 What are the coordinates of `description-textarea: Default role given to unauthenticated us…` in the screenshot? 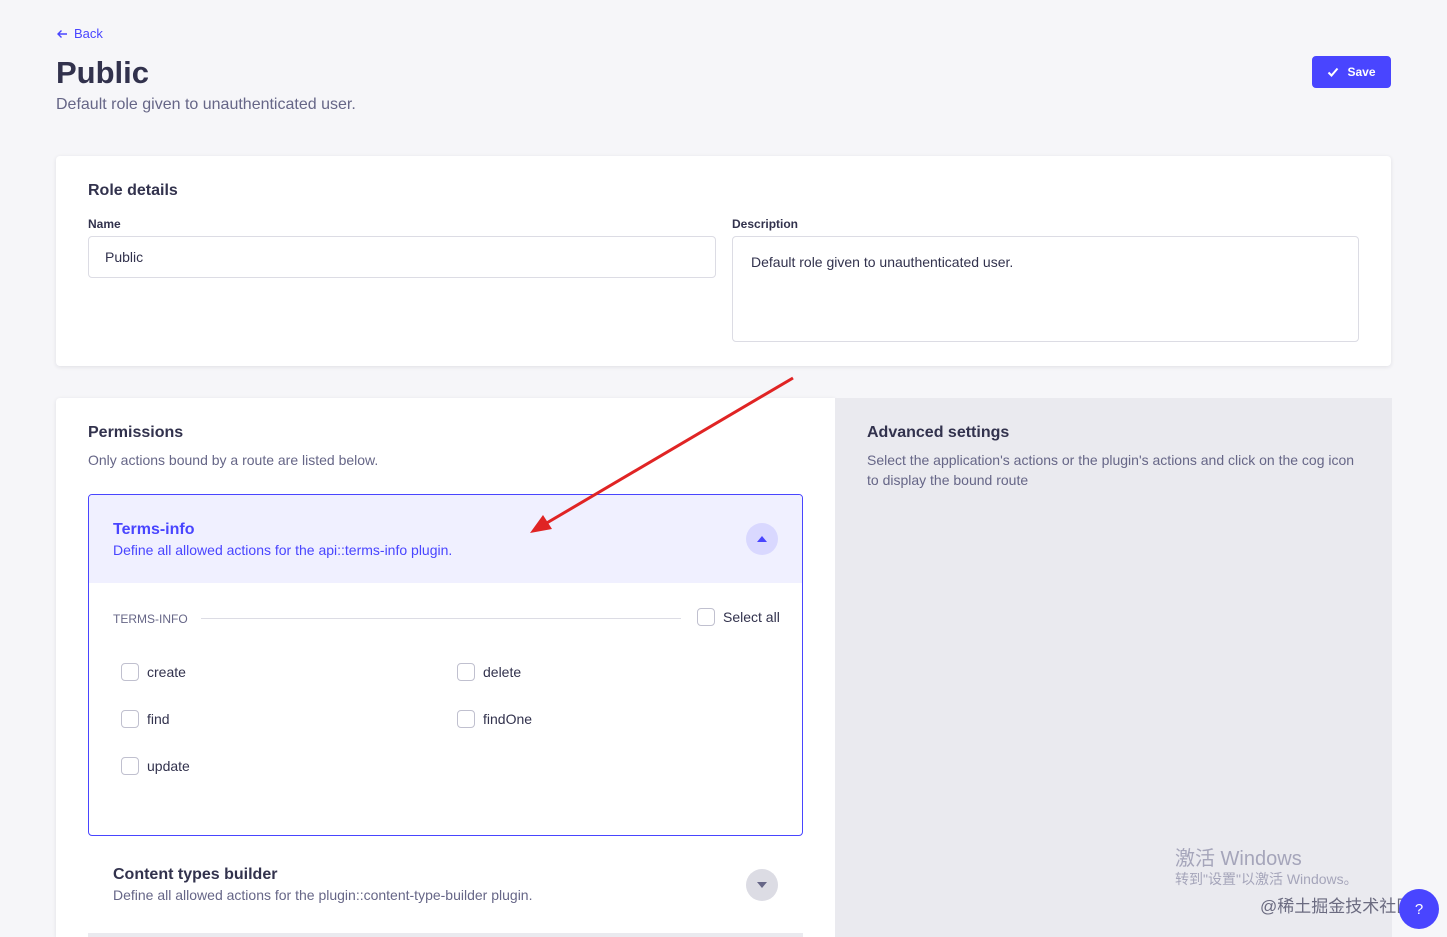 It's located at (1045, 289).